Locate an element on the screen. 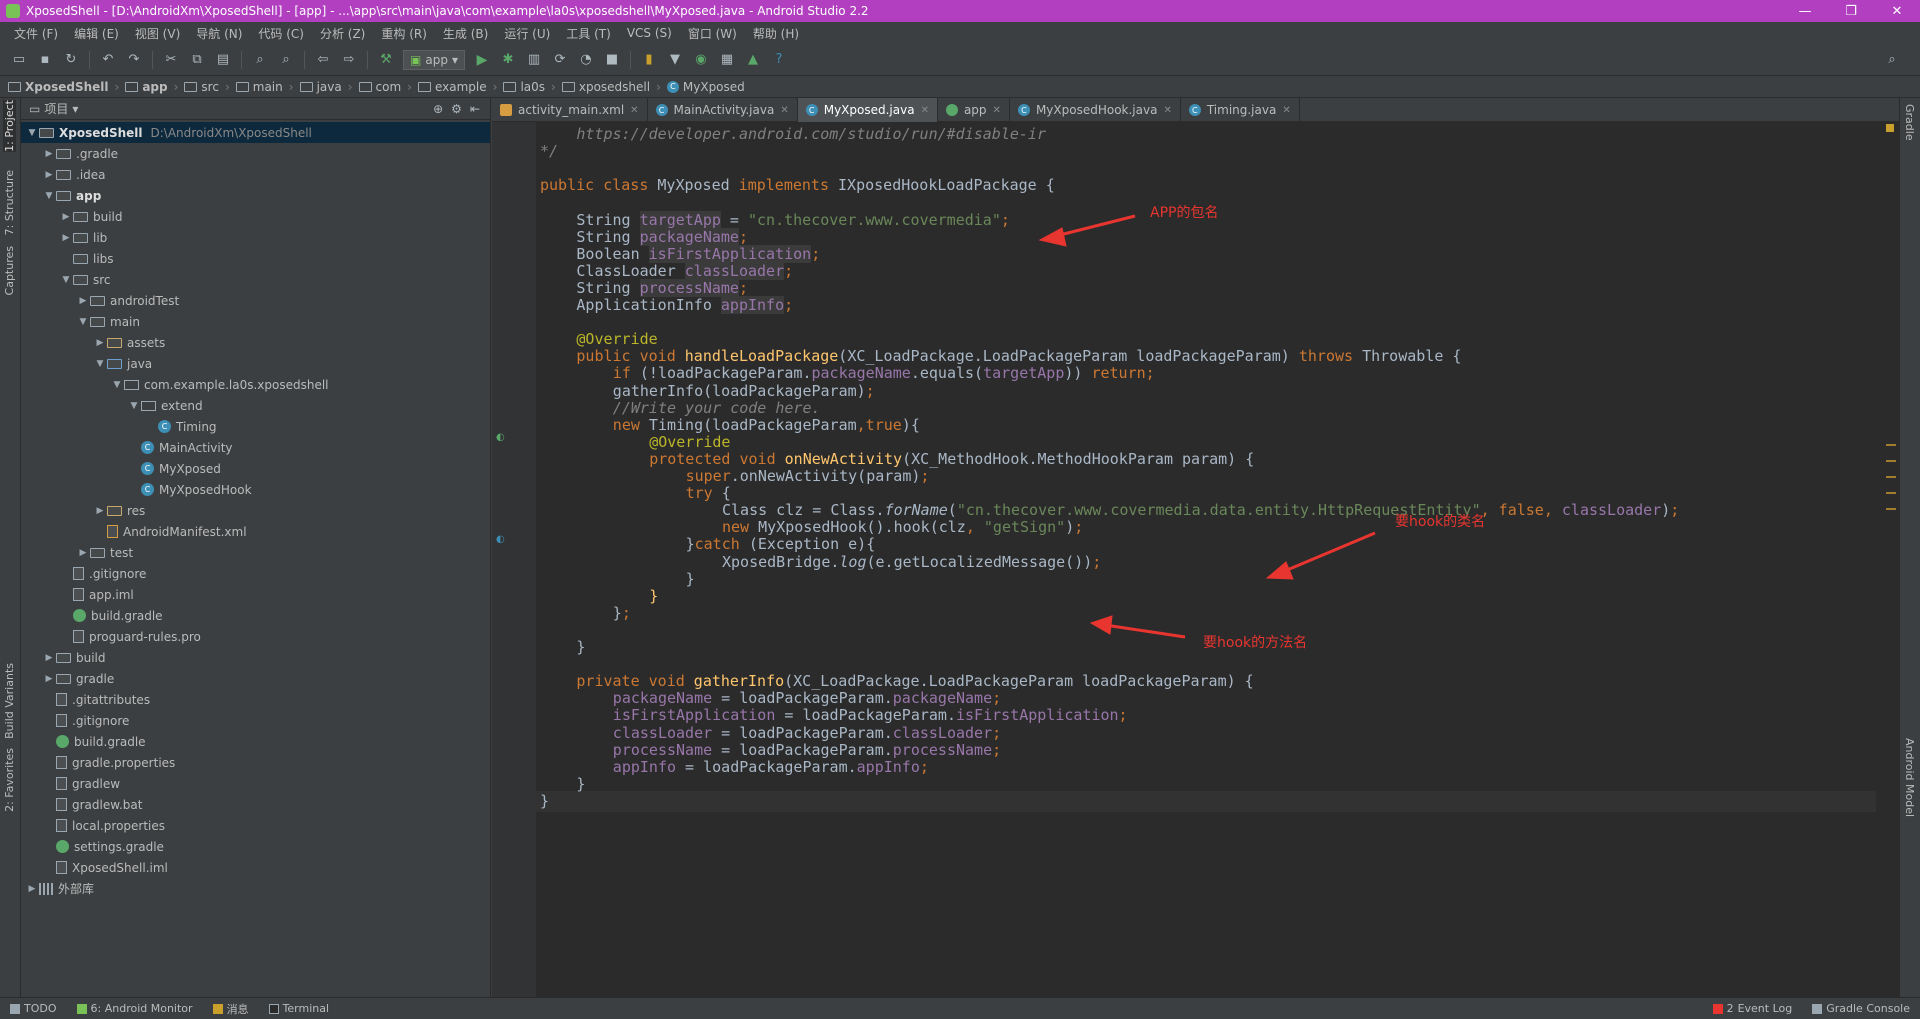 This screenshot has height=1019, width=1920. tree-item: ▼ com.example.la0s.xposedshell is located at coordinates (255, 384).